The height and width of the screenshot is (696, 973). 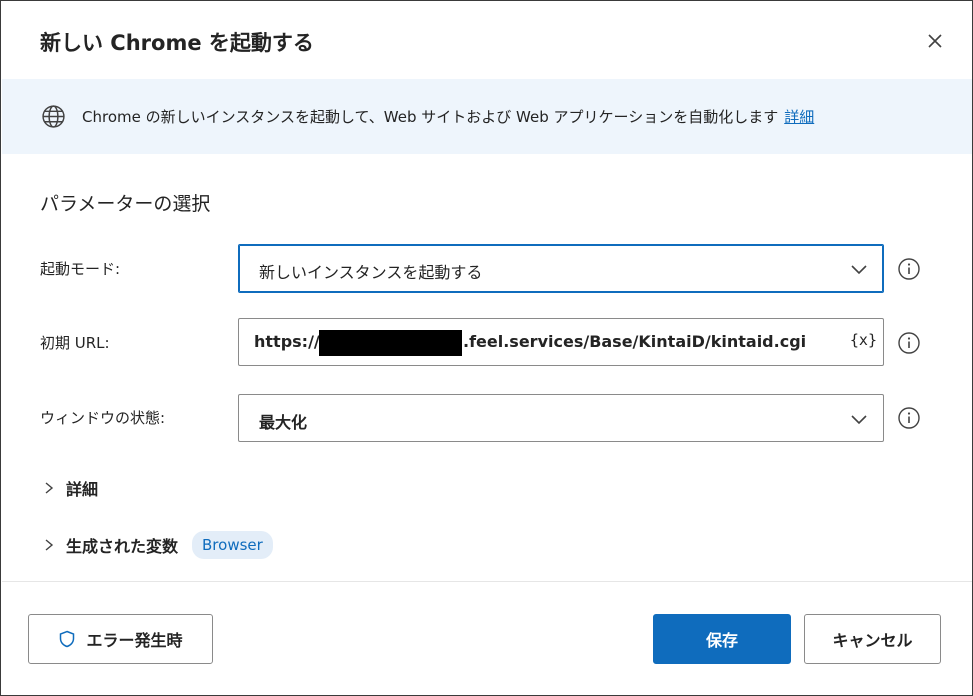 I want to click on browser-variable-badge: Browser, so click(x=232, y=545).